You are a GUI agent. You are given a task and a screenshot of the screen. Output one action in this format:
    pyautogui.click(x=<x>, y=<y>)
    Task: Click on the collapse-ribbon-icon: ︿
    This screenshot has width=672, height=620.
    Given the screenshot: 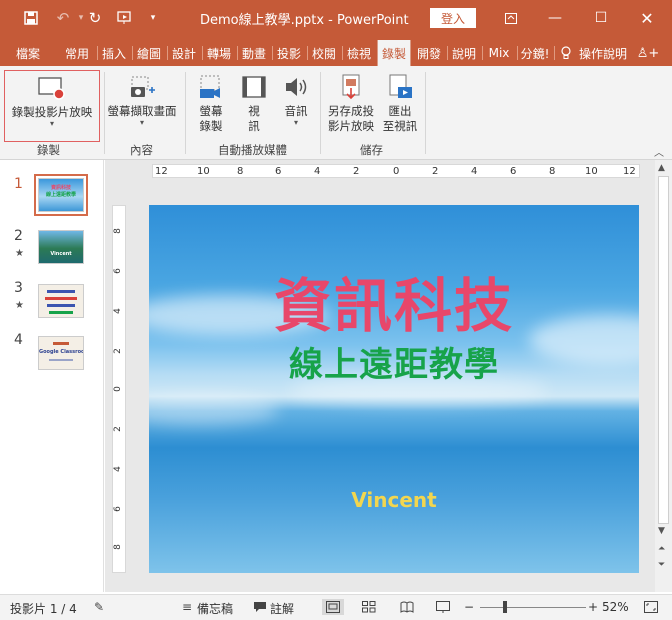 What is the action you would take?
    pyautogui.click(x=659, y=151)
    